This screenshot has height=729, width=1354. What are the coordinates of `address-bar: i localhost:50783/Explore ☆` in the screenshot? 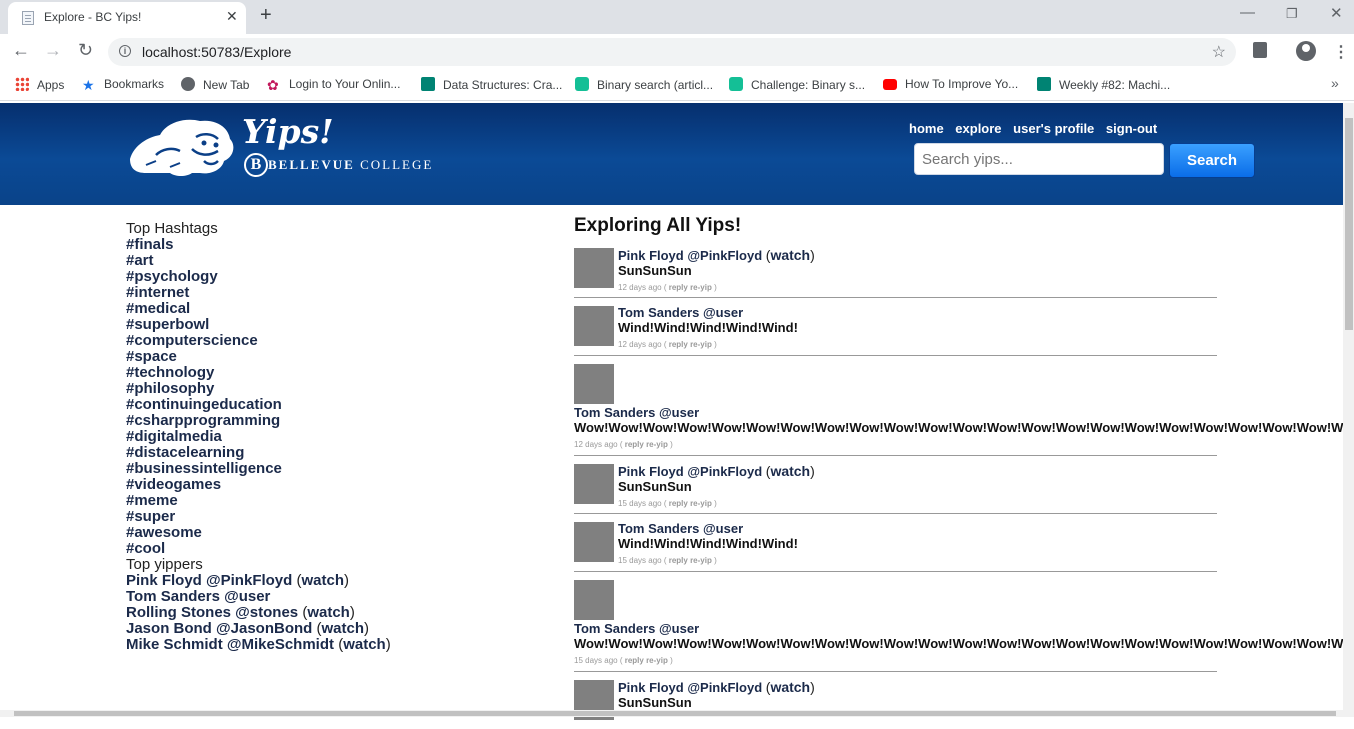 It's located at (672, 52).